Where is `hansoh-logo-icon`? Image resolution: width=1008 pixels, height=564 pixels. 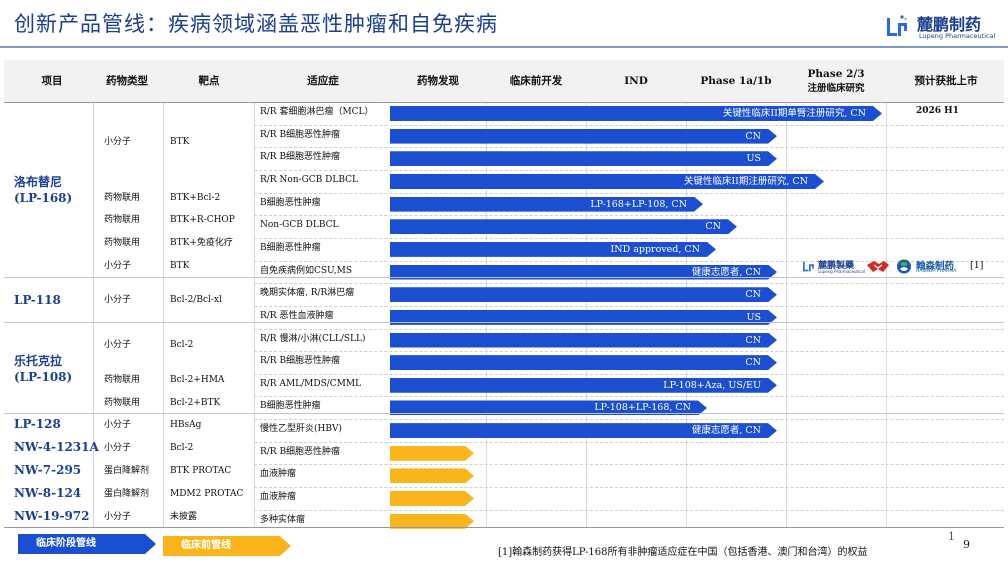 hansoh-logo-icon is located at coordinates (904, 266).